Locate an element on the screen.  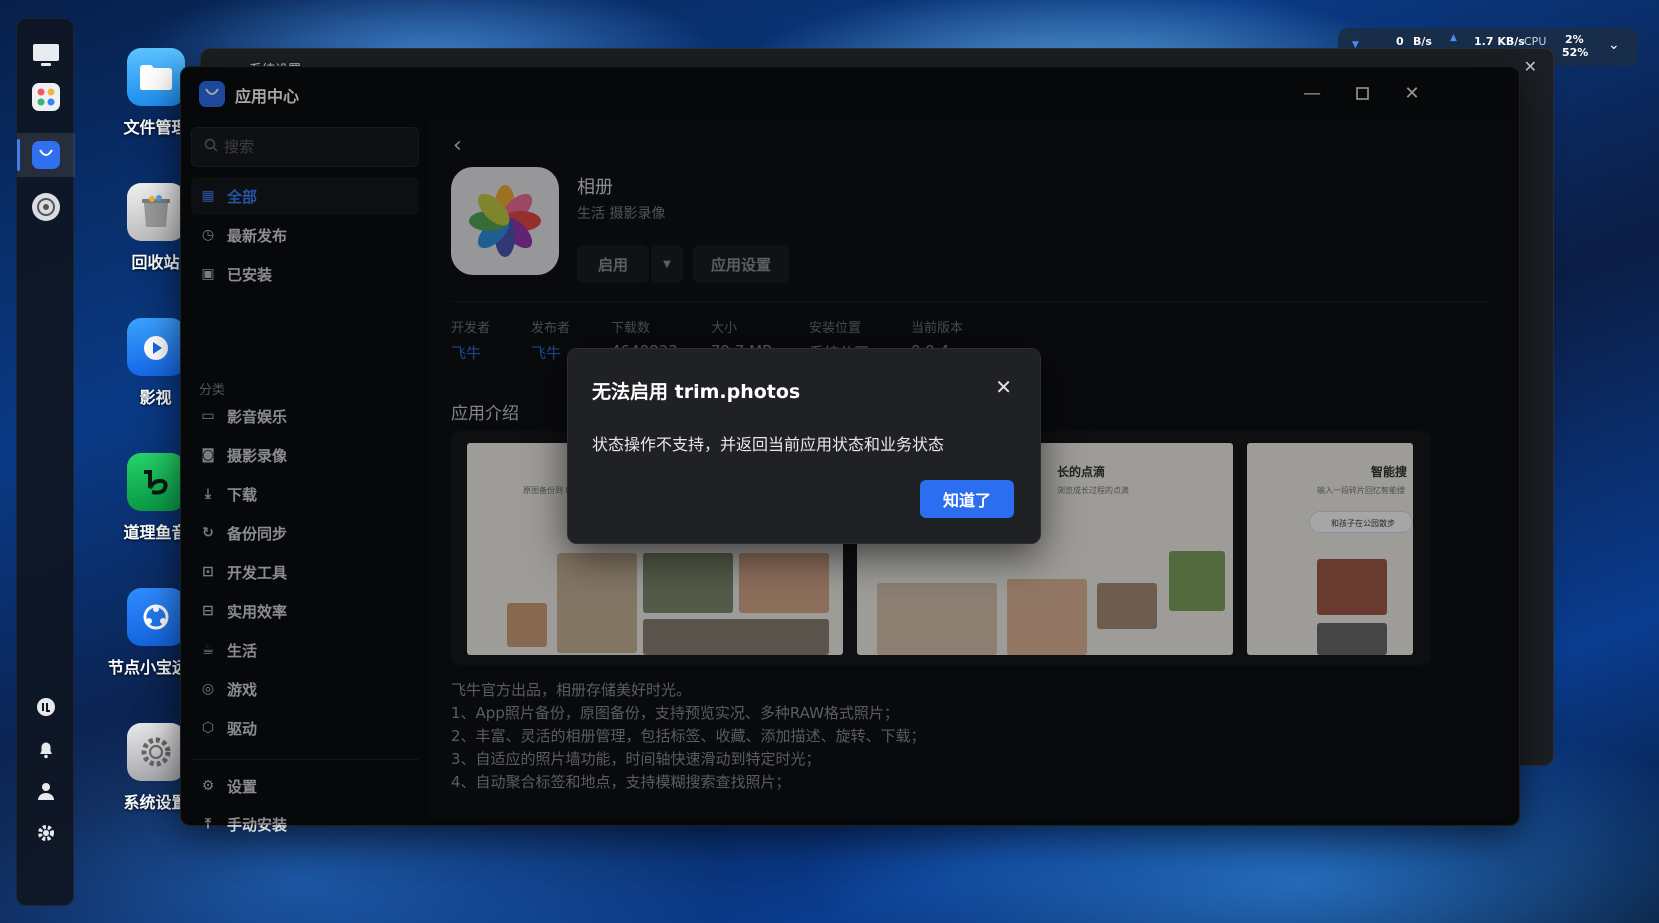
music-note-icon is located at coordinates (155, 482).